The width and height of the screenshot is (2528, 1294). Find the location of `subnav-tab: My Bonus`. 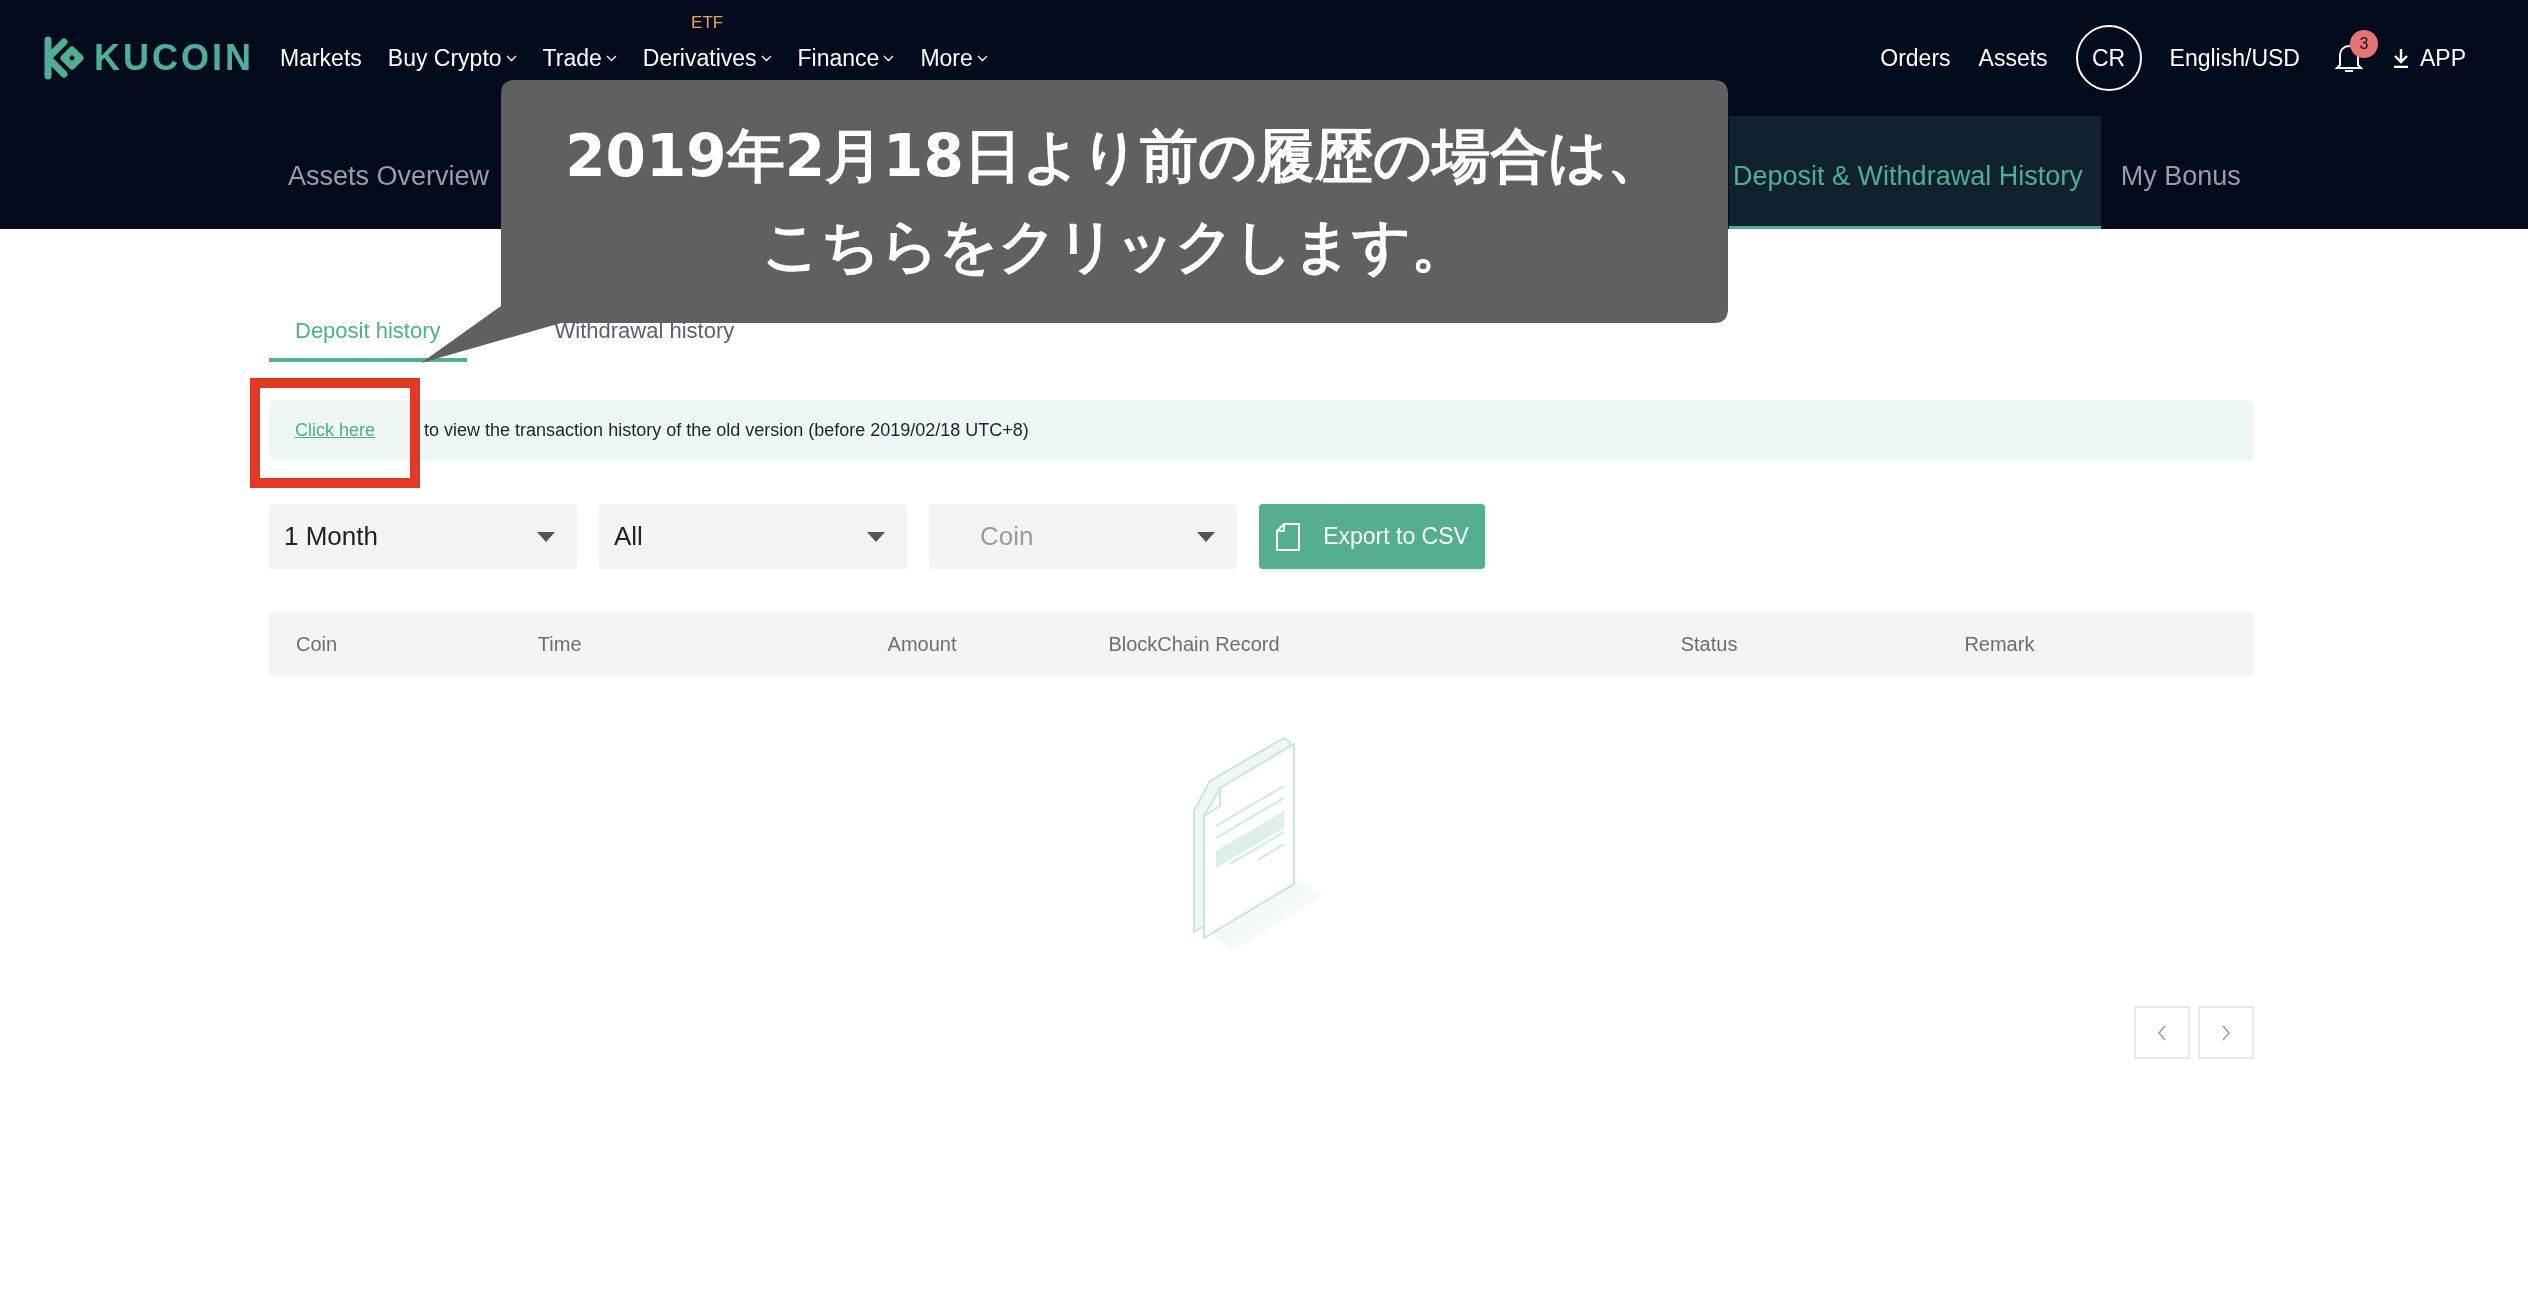

subnav-tab: My Bonus is located at coordinates (2171, 172).